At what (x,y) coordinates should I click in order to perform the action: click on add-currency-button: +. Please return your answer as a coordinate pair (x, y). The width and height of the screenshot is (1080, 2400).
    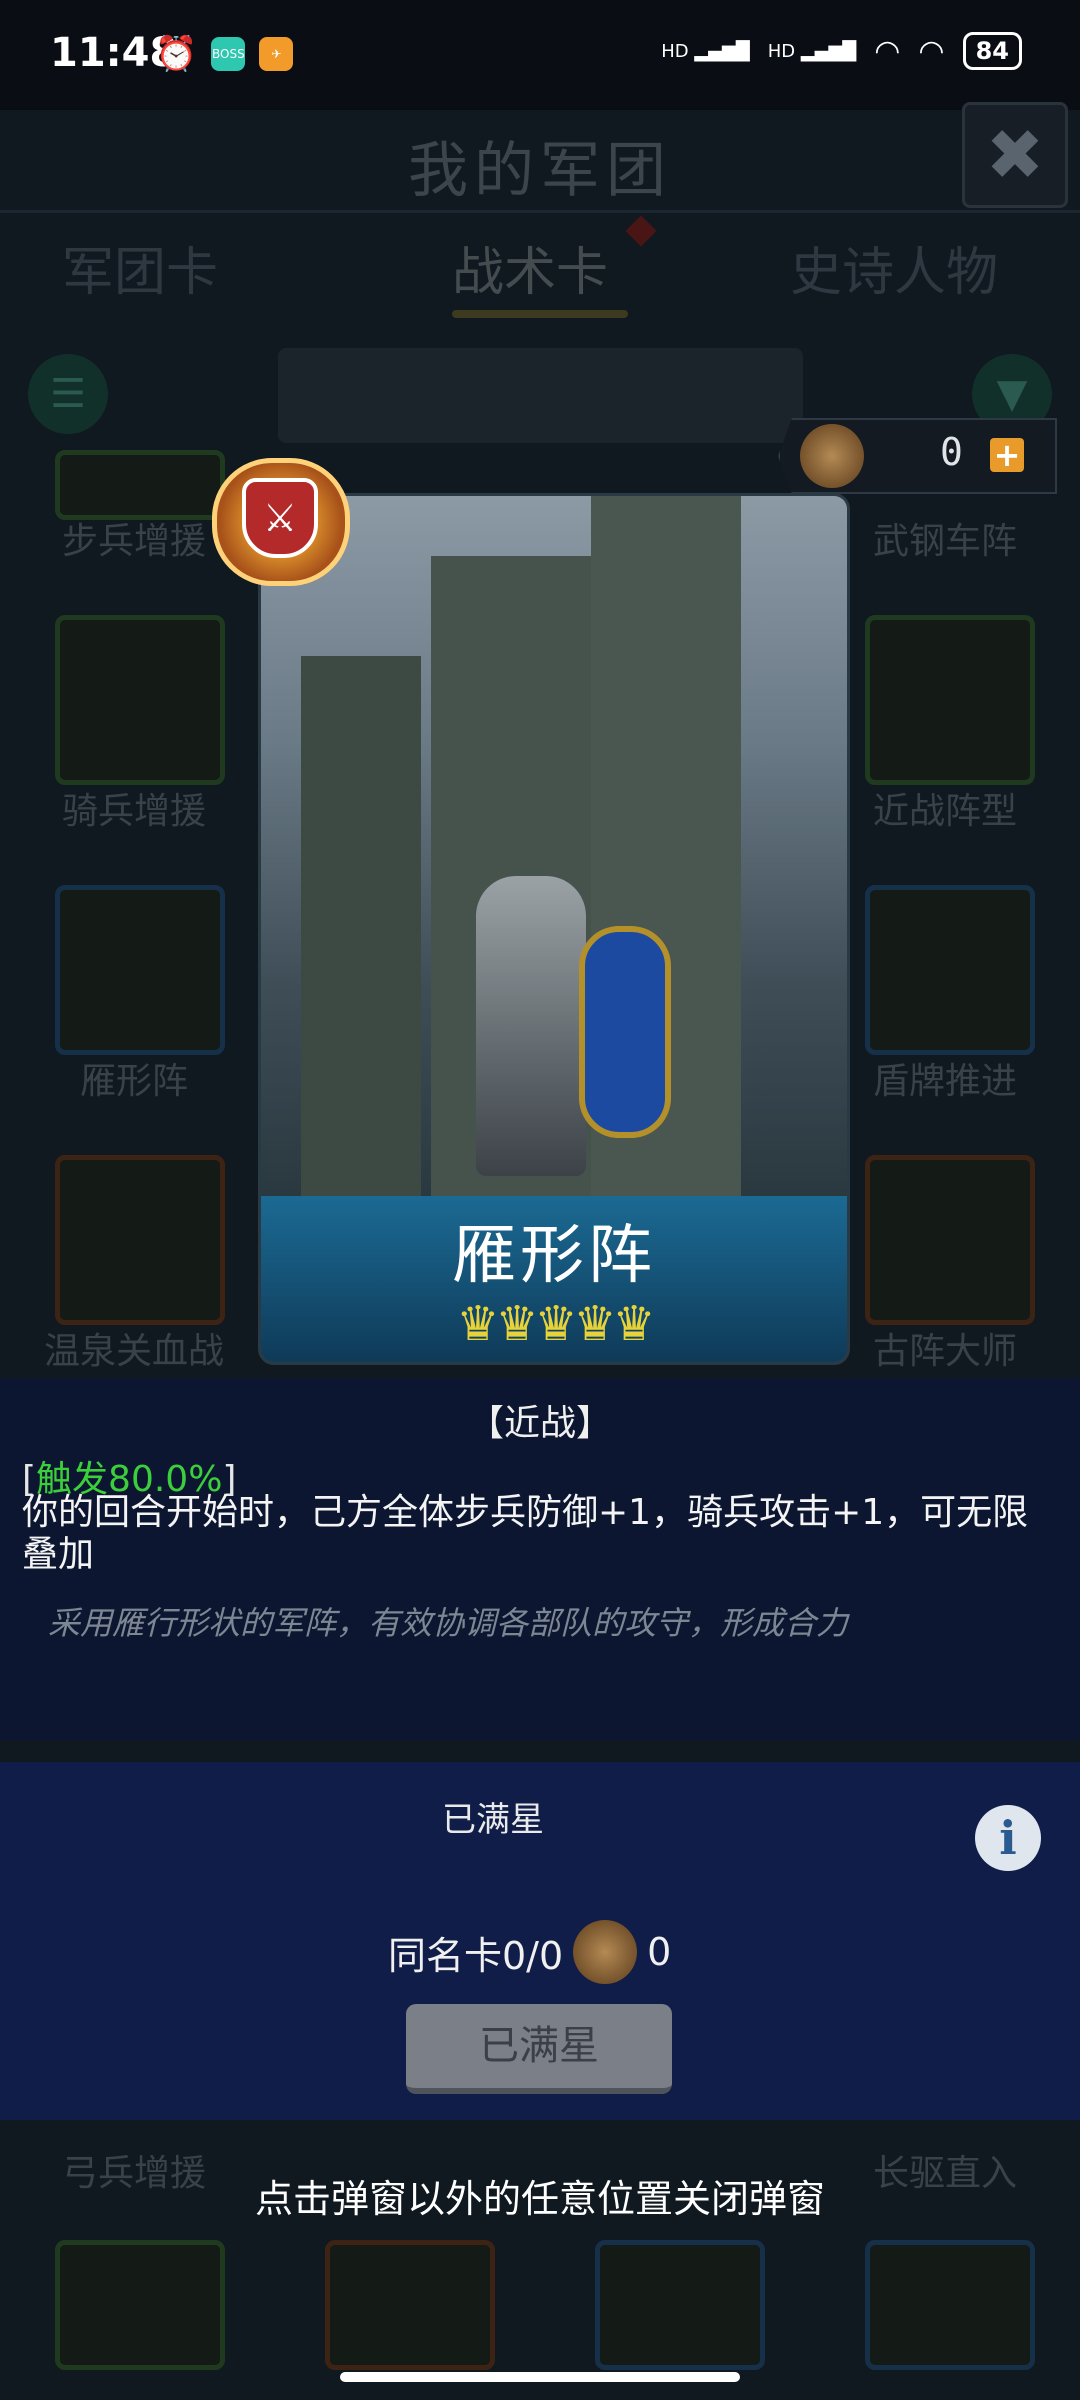
    Looking at the image, I should click on (1007, 455).